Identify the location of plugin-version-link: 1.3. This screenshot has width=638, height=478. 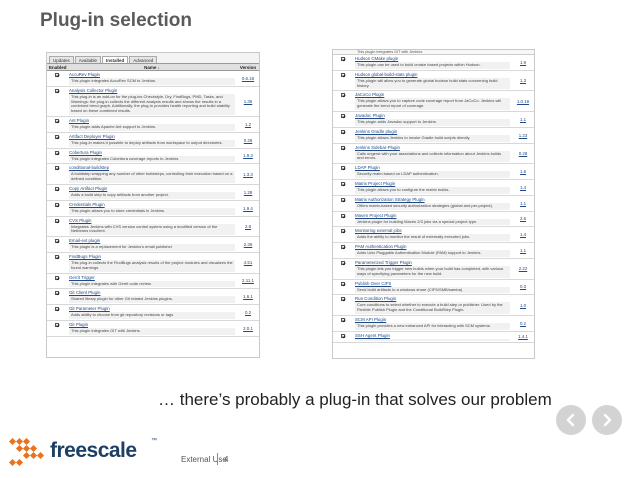
(523, 81).